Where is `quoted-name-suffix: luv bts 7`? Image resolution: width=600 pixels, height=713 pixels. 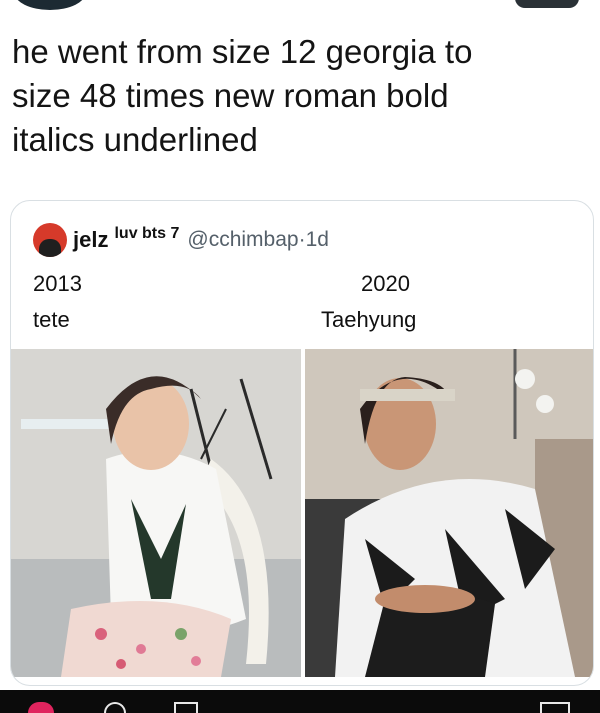 quoted-name-suffix: luv bts 7 is located at coordinates (147, 233).